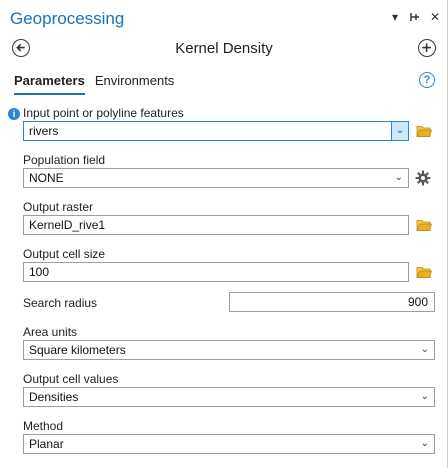 The image size is (448, 468). What do you see at coordinates (46, 178) in the screenshot?
I see `population-field-value: NONE` at bounding box center [46, 178].